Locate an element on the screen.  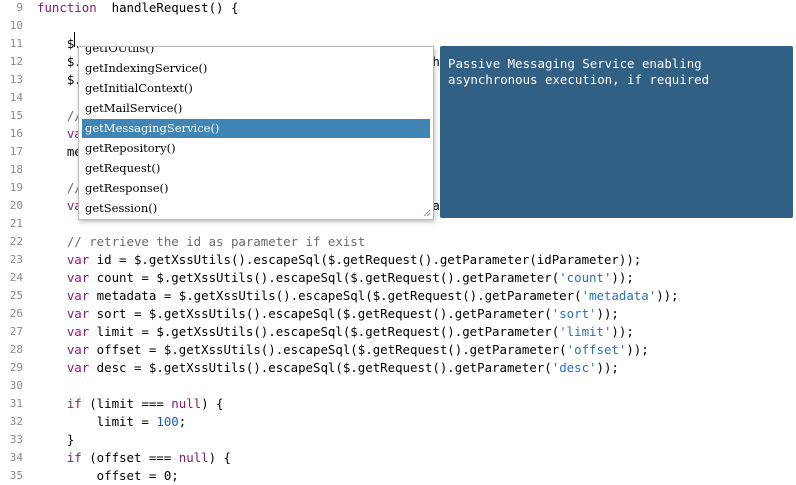
code-line: if (offset === null) { is located at coordinates (134, 458).